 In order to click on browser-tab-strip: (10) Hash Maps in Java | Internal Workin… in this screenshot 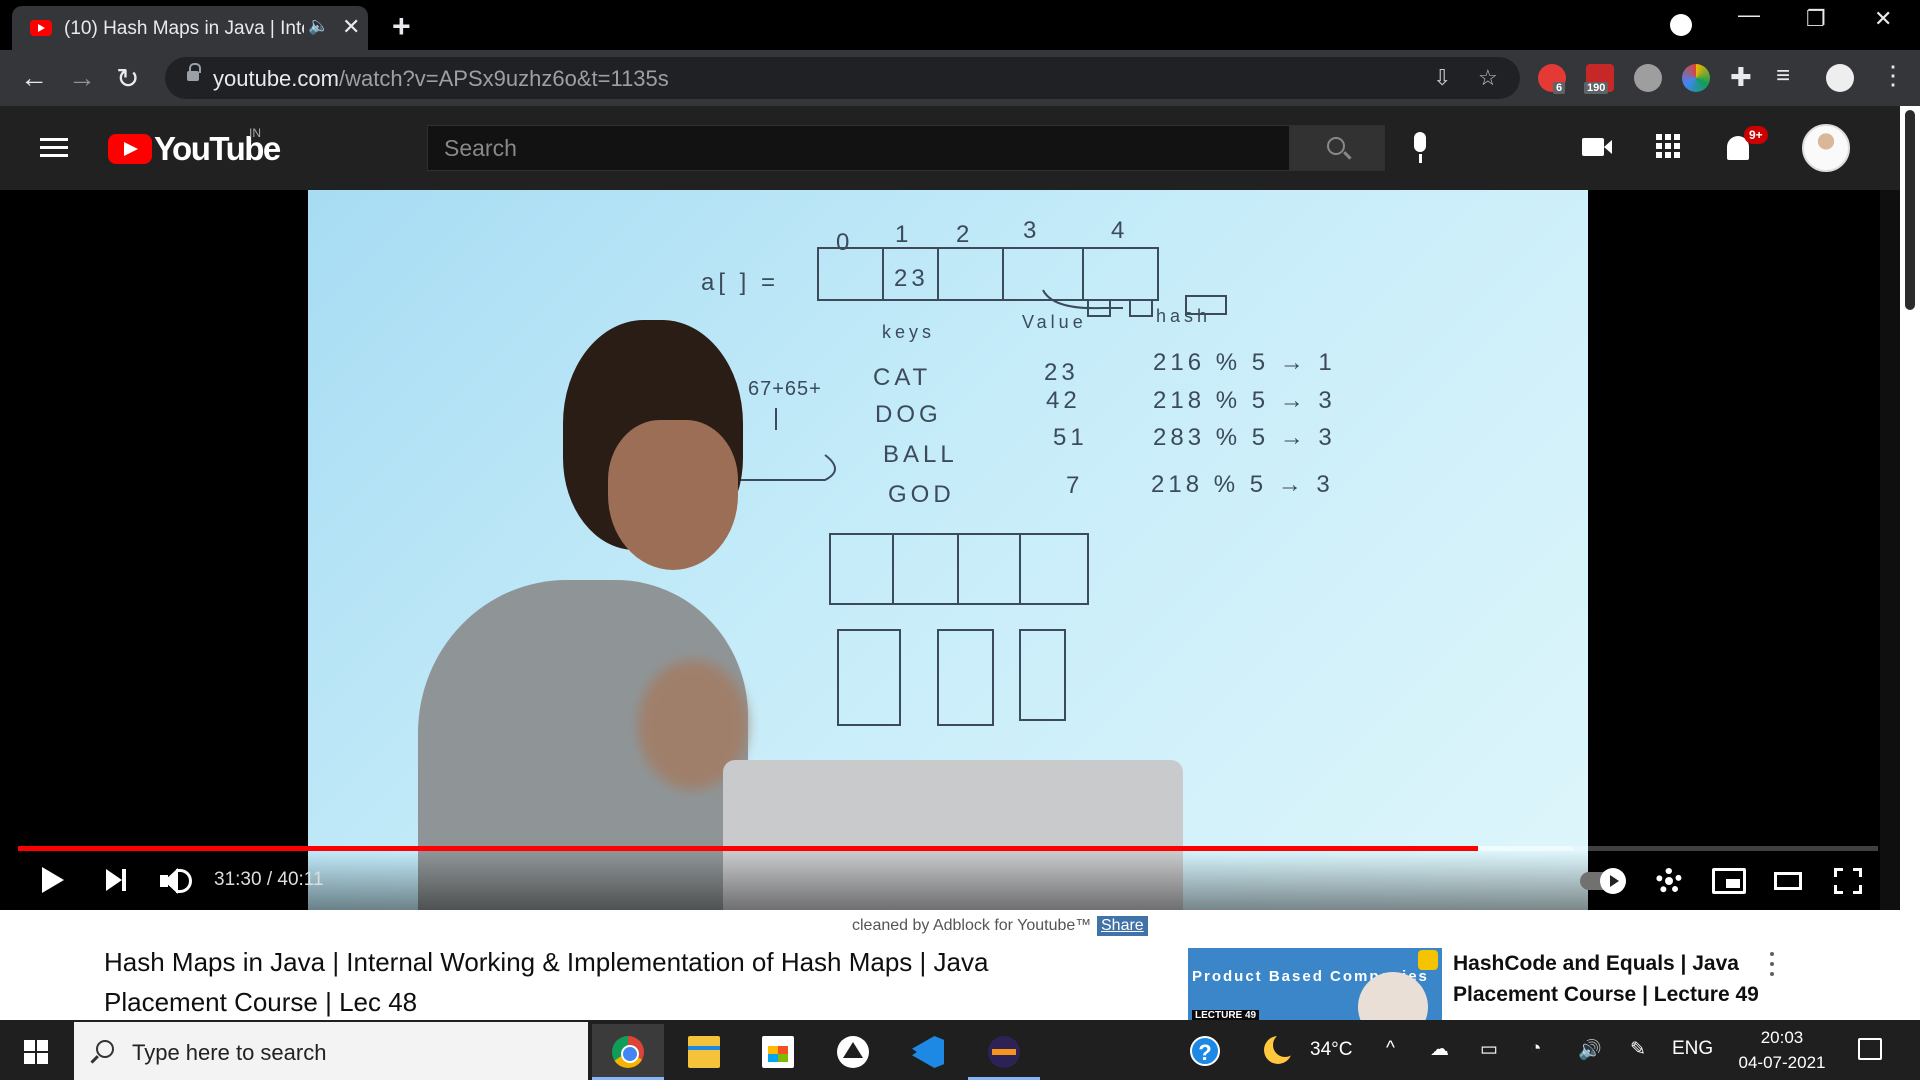, I will do `click(960, 25)`.